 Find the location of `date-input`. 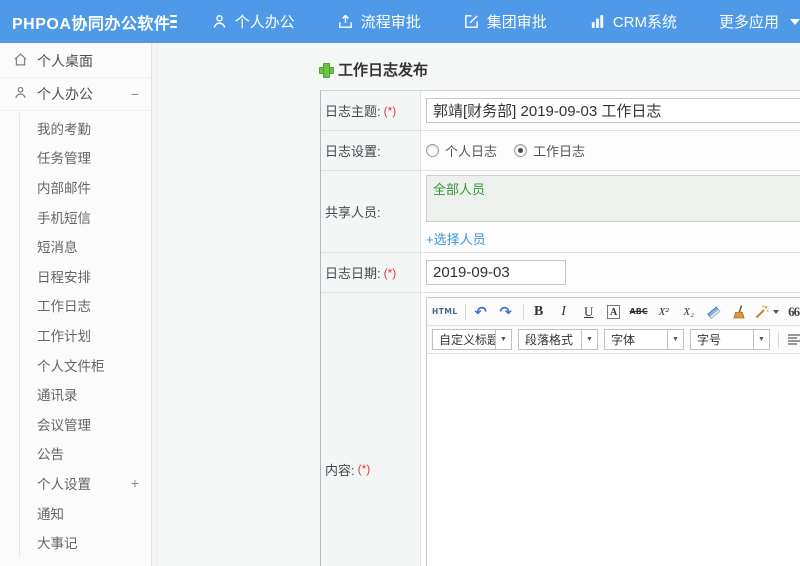

date-input is located at coordinates (496, 272).